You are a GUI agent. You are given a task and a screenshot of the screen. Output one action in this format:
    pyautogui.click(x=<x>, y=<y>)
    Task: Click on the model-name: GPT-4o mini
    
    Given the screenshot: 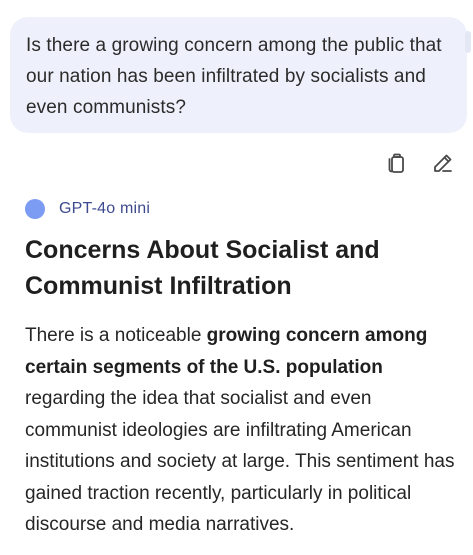 What is the action you would take?
    pyautogui.click(x=105, y=208)
    